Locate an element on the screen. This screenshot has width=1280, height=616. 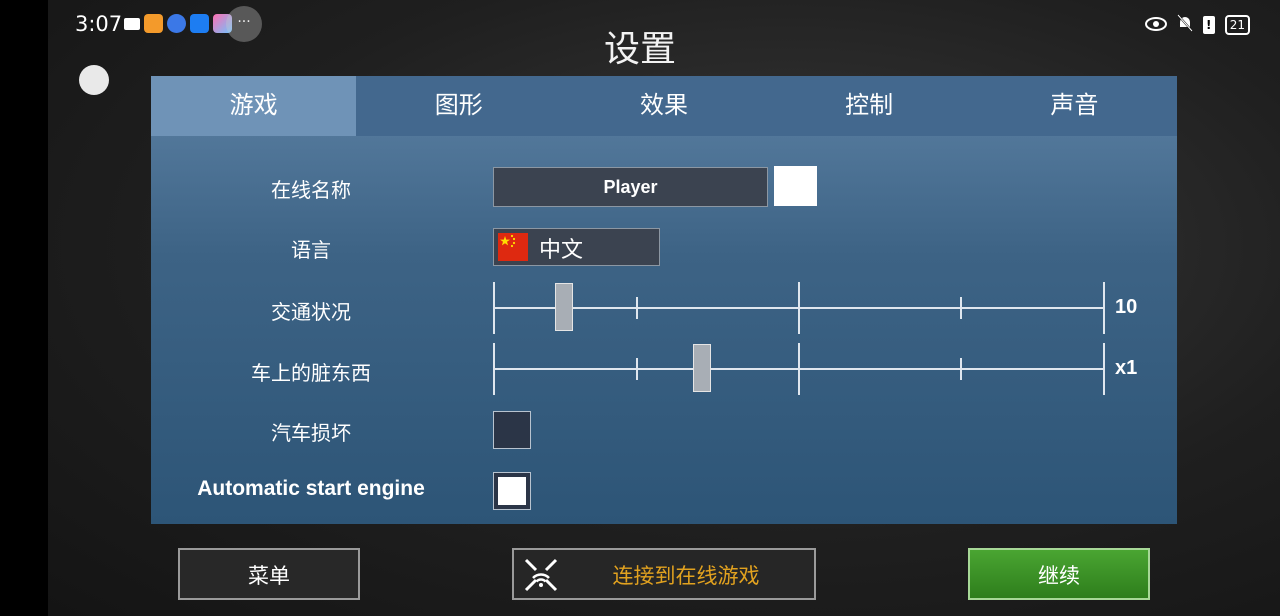
tab-graphics: 图形 is located at coordinates (458, 106).